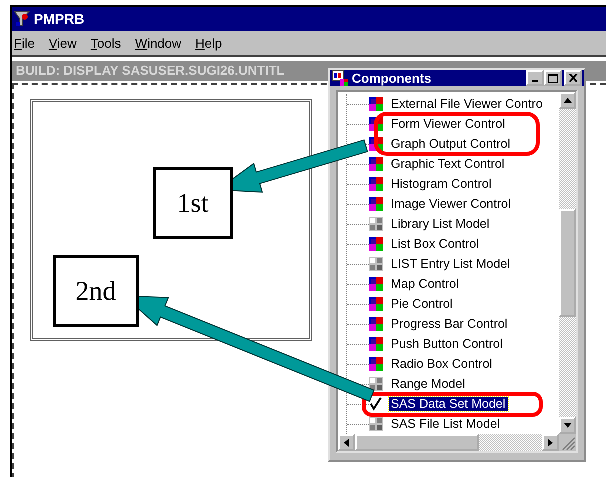  Describe the element at coordinates (106, 43) in the screenshot. I see `menu-item: Tools` at that location.